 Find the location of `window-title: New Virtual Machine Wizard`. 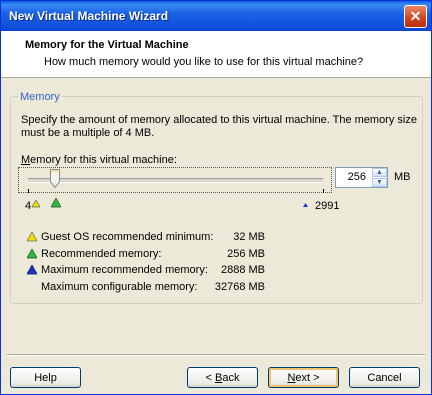

window-title: New Virtual Machine Wizard is located at coordinates (89, 16).